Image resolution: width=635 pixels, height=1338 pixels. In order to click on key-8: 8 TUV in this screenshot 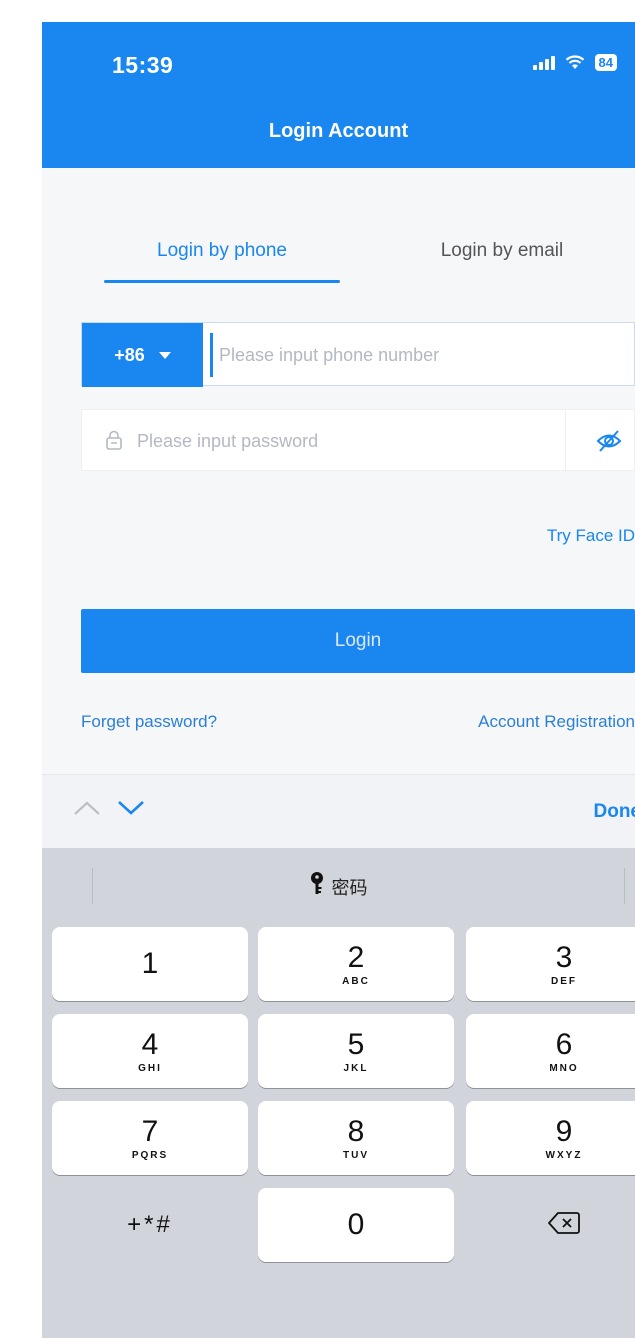, I will do `click(356, 1138)`.